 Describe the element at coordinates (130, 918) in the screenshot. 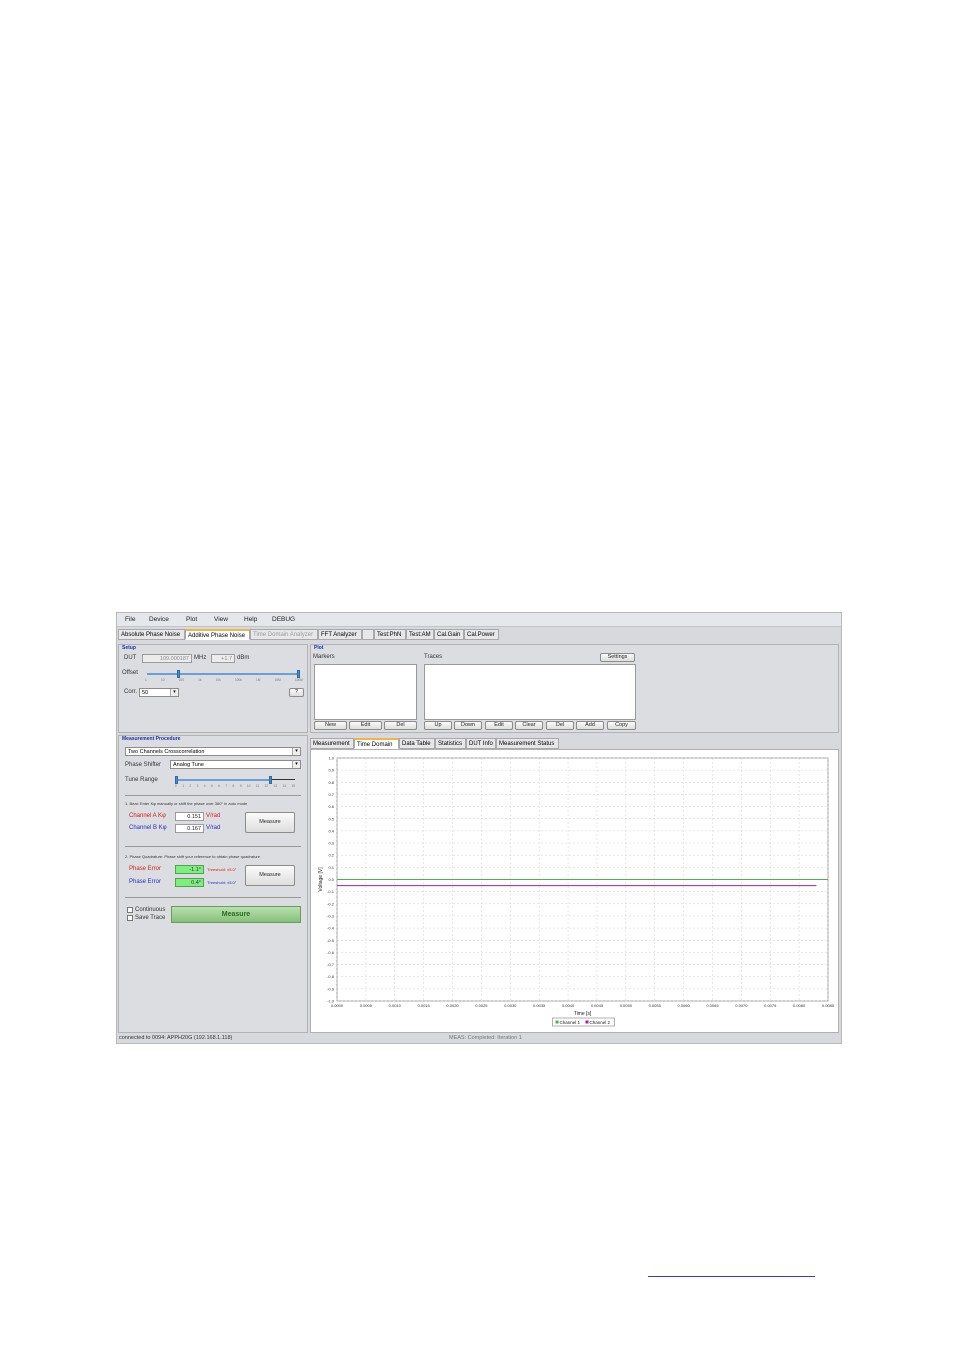

I see `save-trace-checkbox` at that location.